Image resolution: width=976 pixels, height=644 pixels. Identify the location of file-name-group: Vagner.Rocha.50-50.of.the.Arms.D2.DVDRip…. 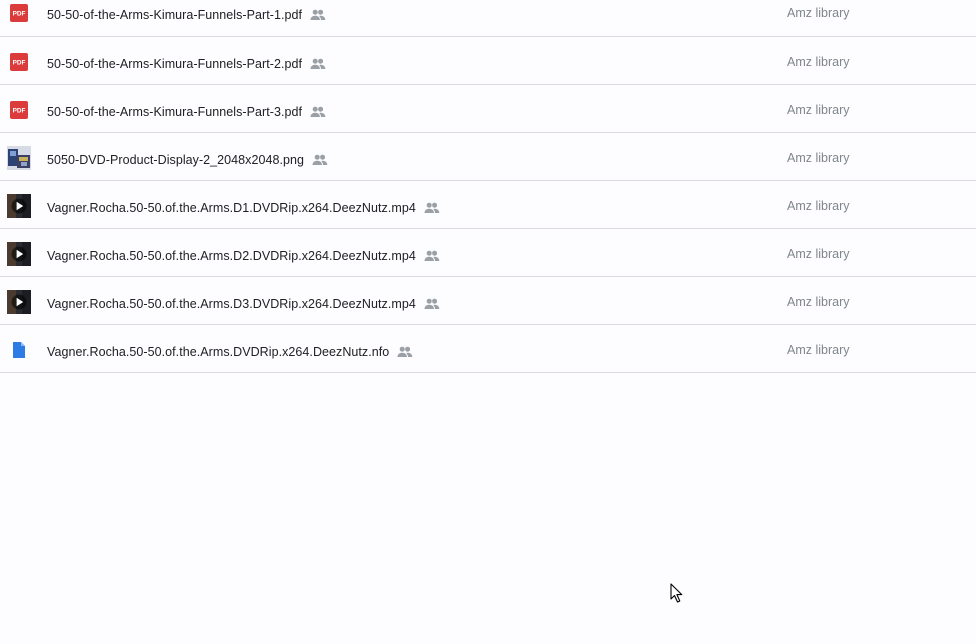
(243, 256).